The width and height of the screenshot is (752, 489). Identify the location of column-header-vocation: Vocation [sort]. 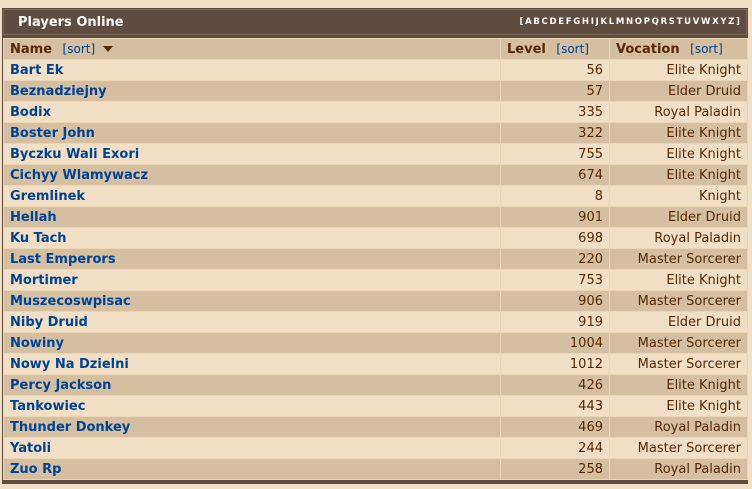
(678, 49).